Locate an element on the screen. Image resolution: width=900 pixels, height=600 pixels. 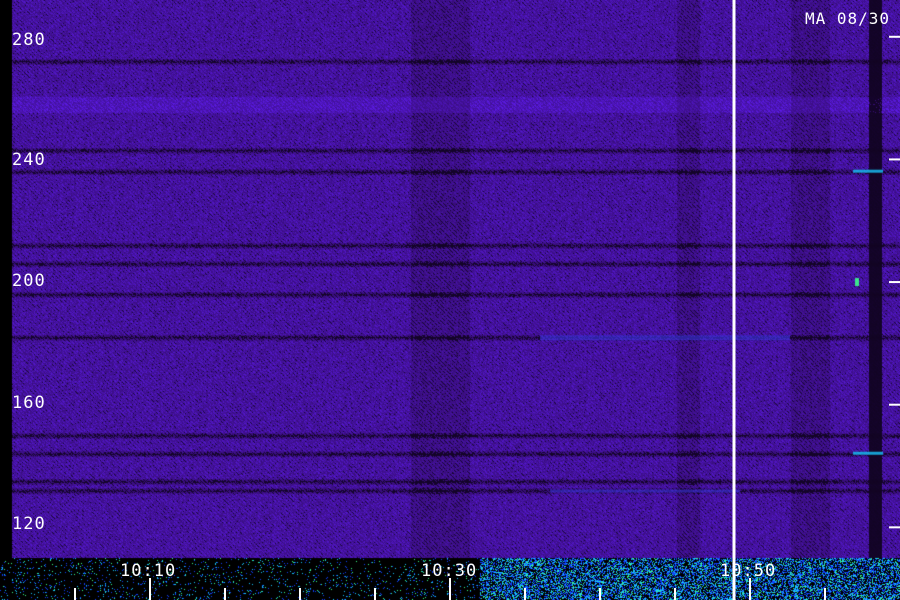
y-tick-label-200: 200 is located at coordinates (29, 281).